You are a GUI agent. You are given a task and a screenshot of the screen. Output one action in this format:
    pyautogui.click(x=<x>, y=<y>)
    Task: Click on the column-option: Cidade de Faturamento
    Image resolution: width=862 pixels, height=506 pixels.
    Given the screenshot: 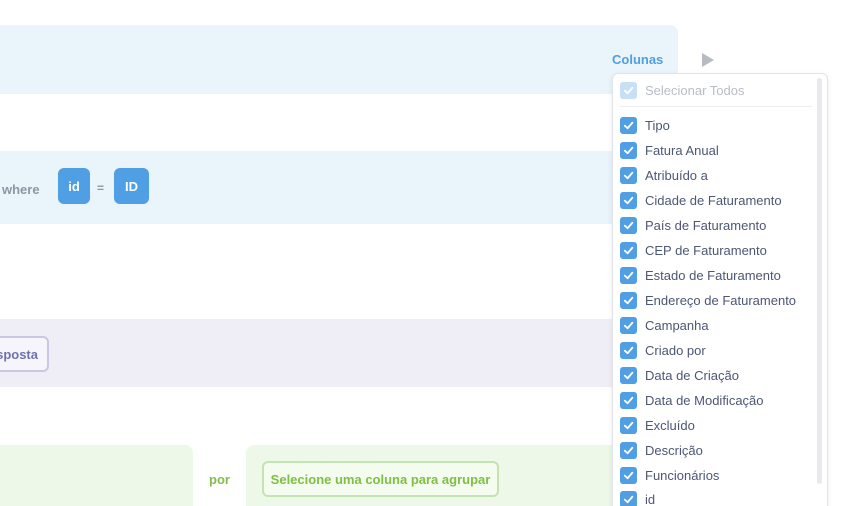 What is the action you would take?
    pyautogui.click(x=701, y=200)
    